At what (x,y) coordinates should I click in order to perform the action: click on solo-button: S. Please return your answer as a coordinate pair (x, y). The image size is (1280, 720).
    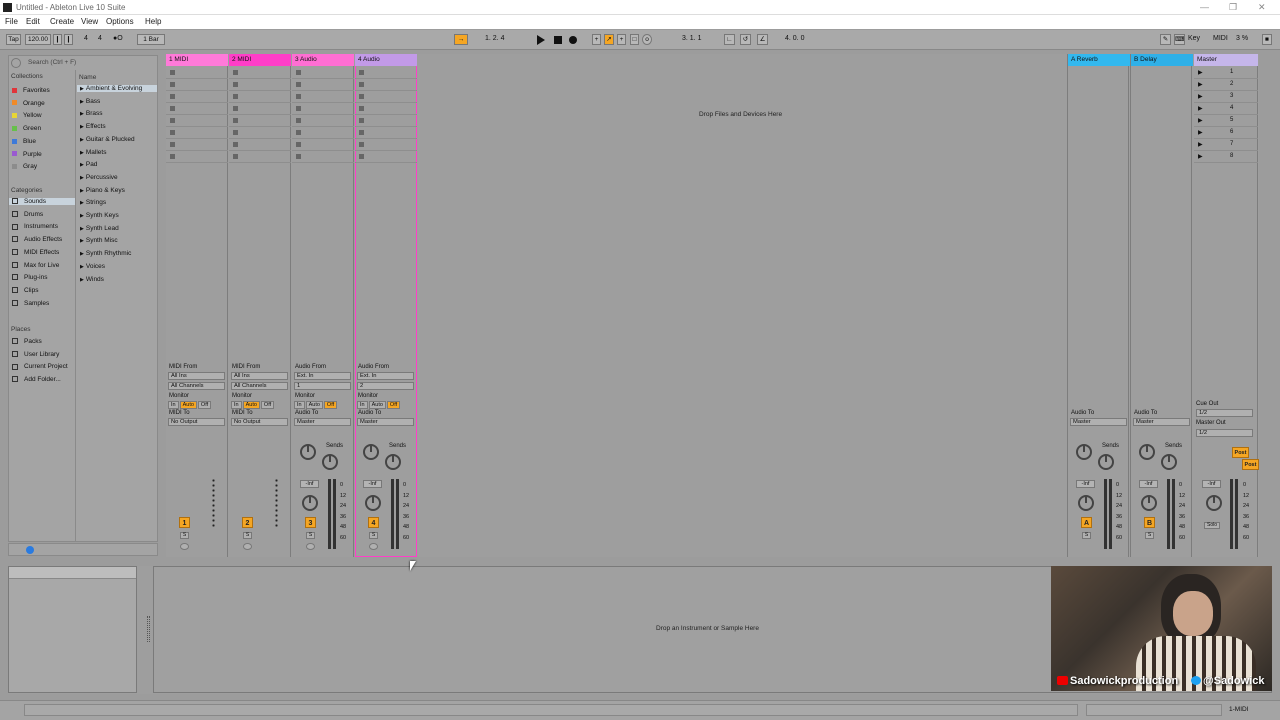
    Looking at the image, I should click on (247, 535).